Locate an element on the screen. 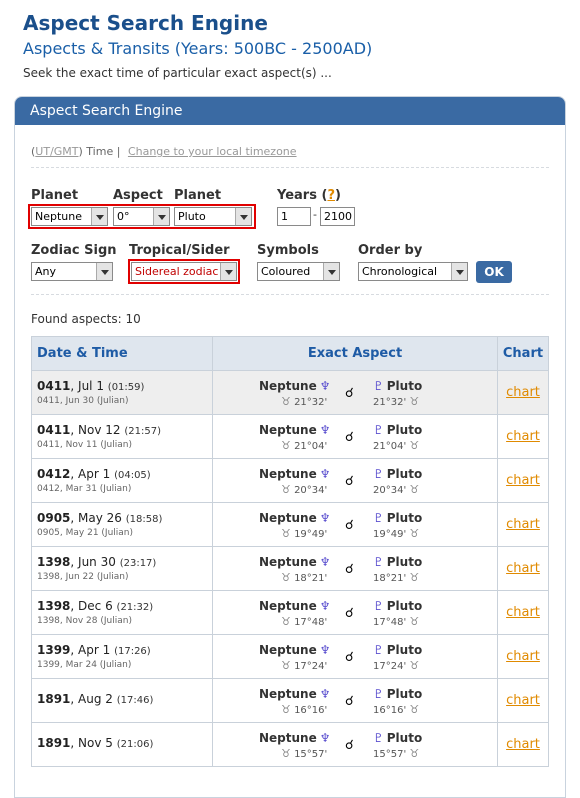 This screenshot has height=798, width=580. julian-date: 1398, Nov 28 (Julian) is located at coordinates (84, 621).